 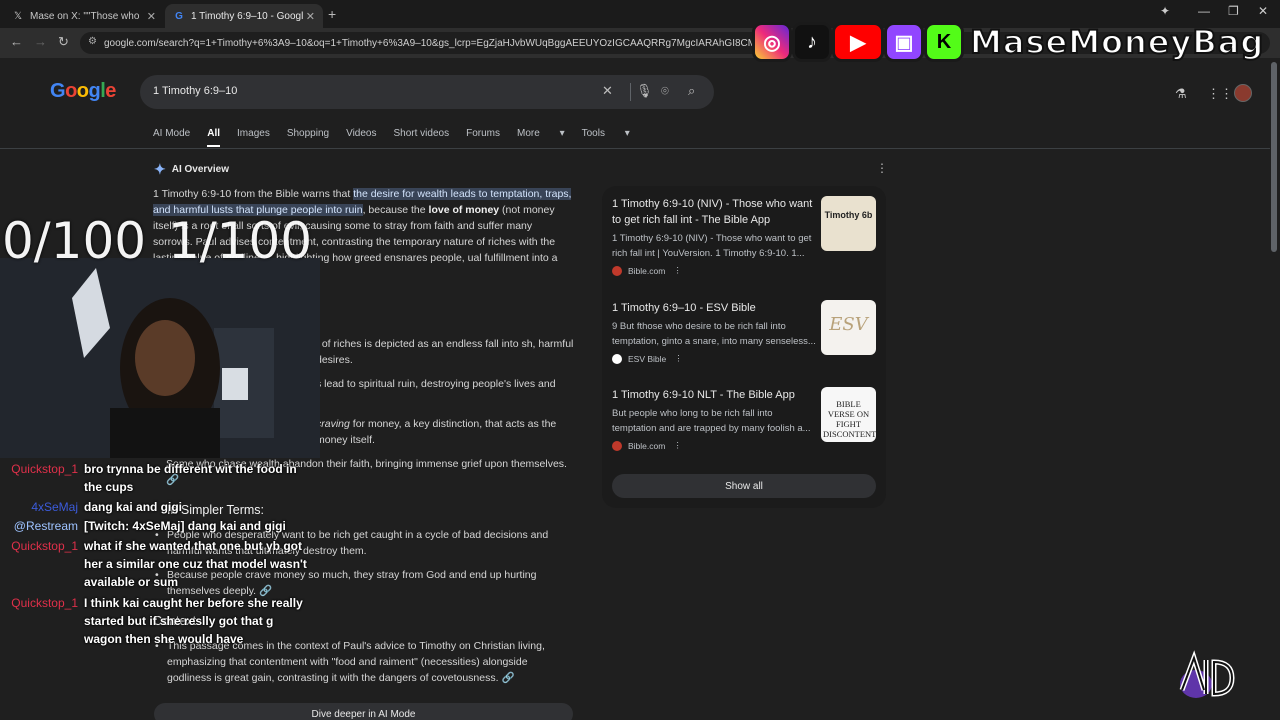 What do you see at coordinates (179, 16) in the screenshot?
I see `google-g-icon: G` at bounding box center [179, 16].